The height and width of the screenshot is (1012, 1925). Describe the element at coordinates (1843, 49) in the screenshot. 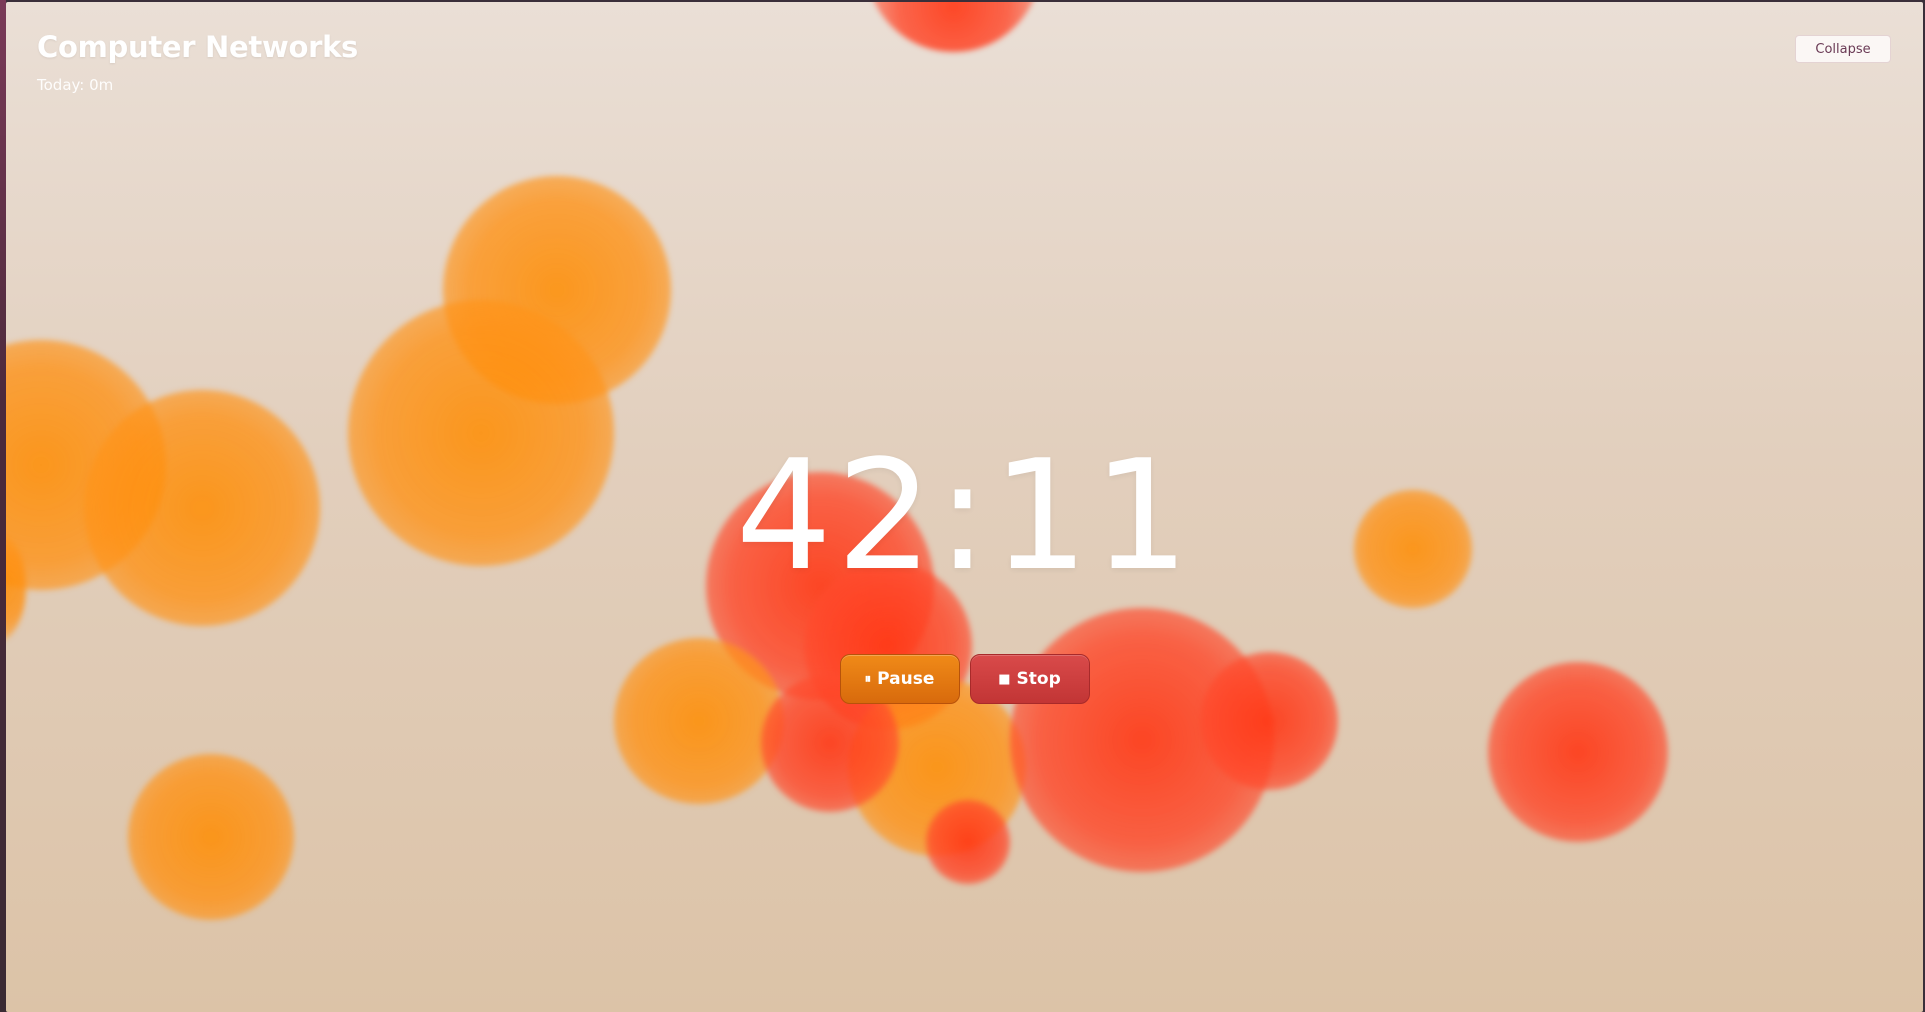

I see `collapse-button: Collapse` at that location.